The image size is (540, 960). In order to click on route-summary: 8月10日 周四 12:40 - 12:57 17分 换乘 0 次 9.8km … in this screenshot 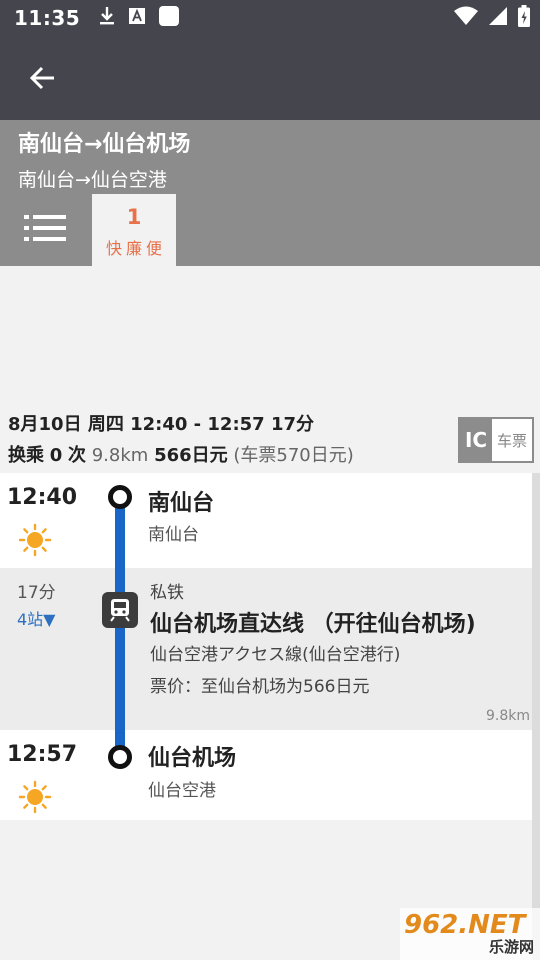, I will do `click(270, 439)`.